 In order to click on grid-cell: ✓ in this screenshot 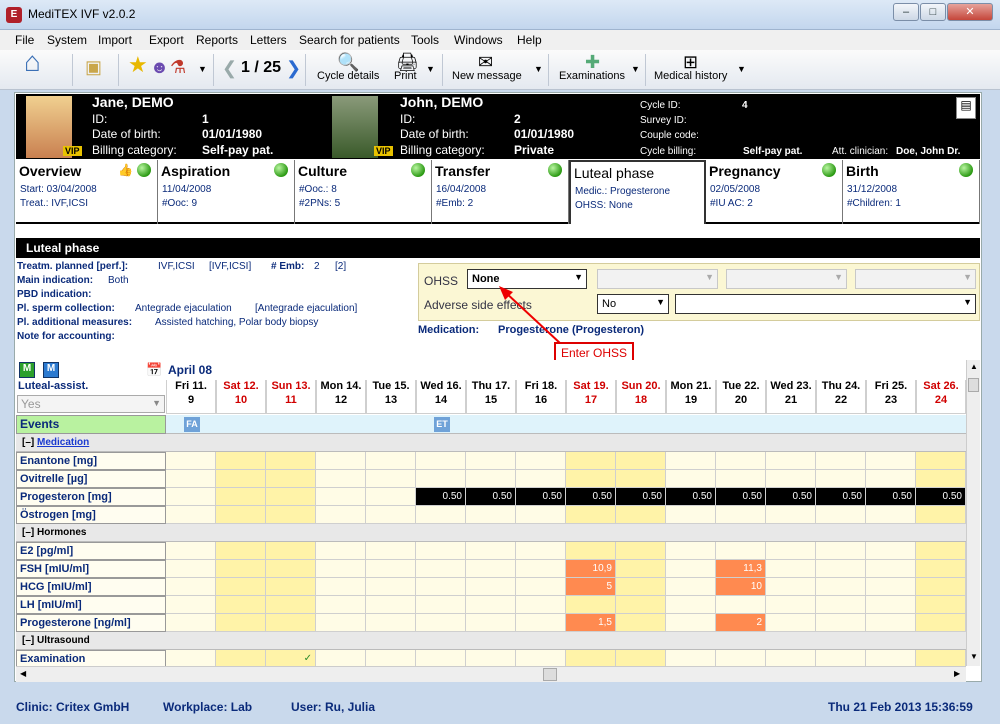, I will do `click(291, 658)`.